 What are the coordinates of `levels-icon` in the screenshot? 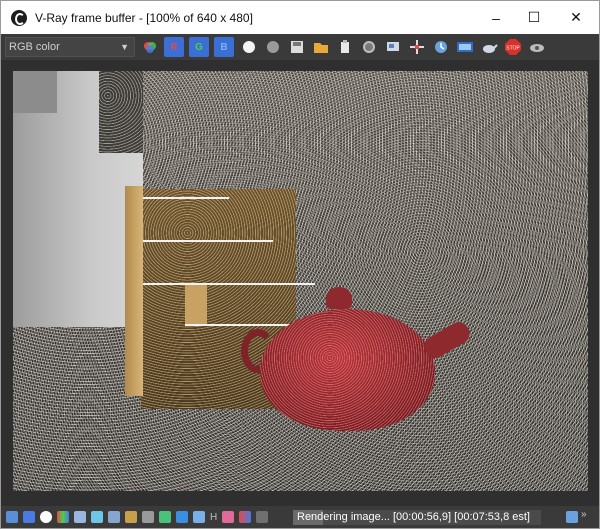 It's located at (80, 517).